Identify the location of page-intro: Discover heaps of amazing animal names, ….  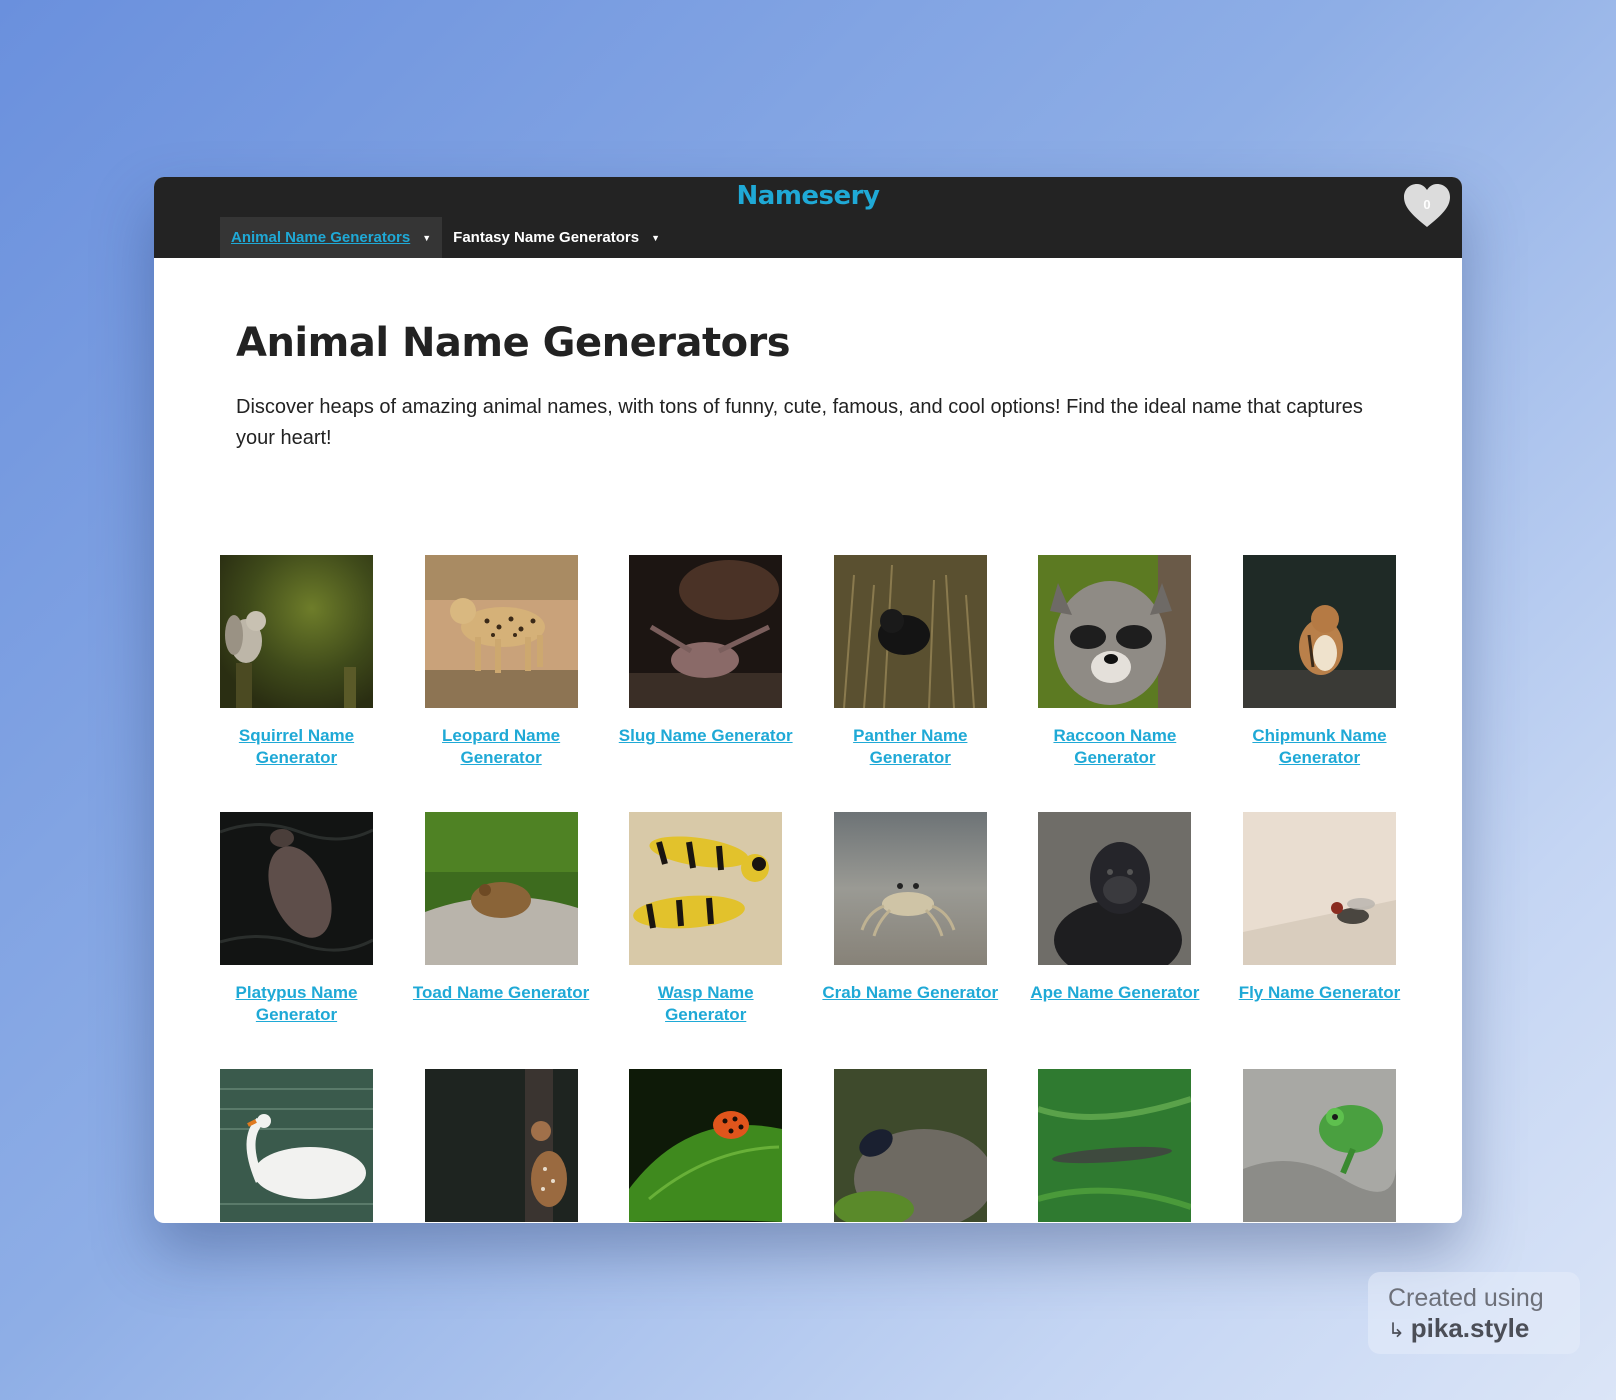
(799, 422).